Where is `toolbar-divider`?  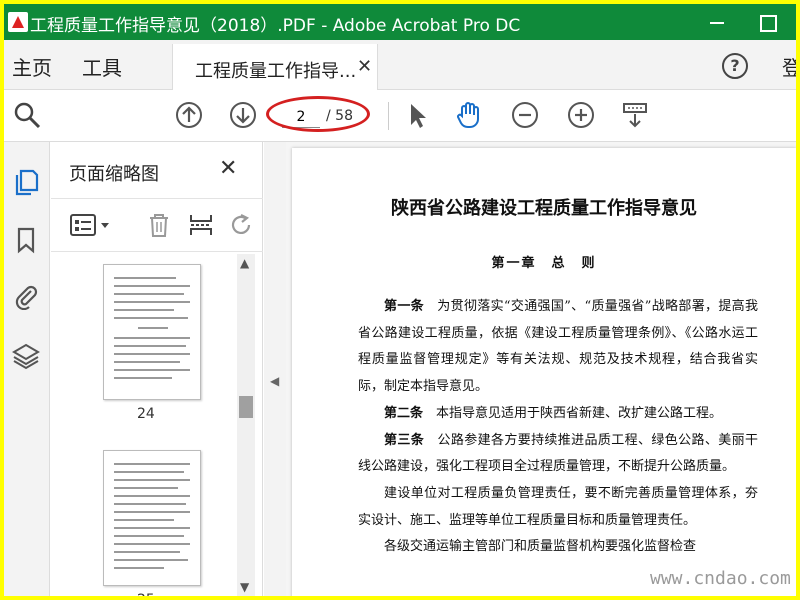
toolbar-divider is located at coordinates (388, 116).